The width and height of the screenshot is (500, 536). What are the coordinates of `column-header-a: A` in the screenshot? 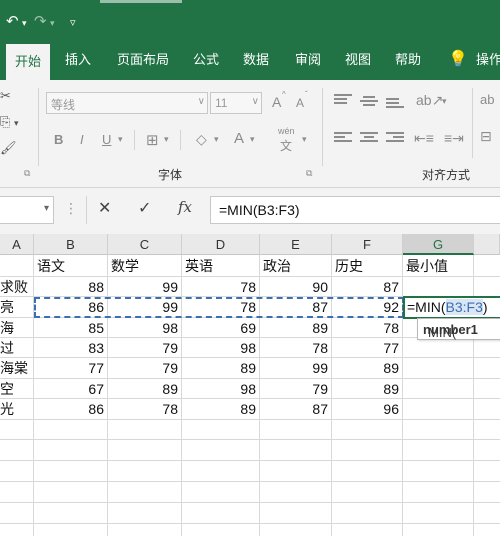 It's located at (17, 244).